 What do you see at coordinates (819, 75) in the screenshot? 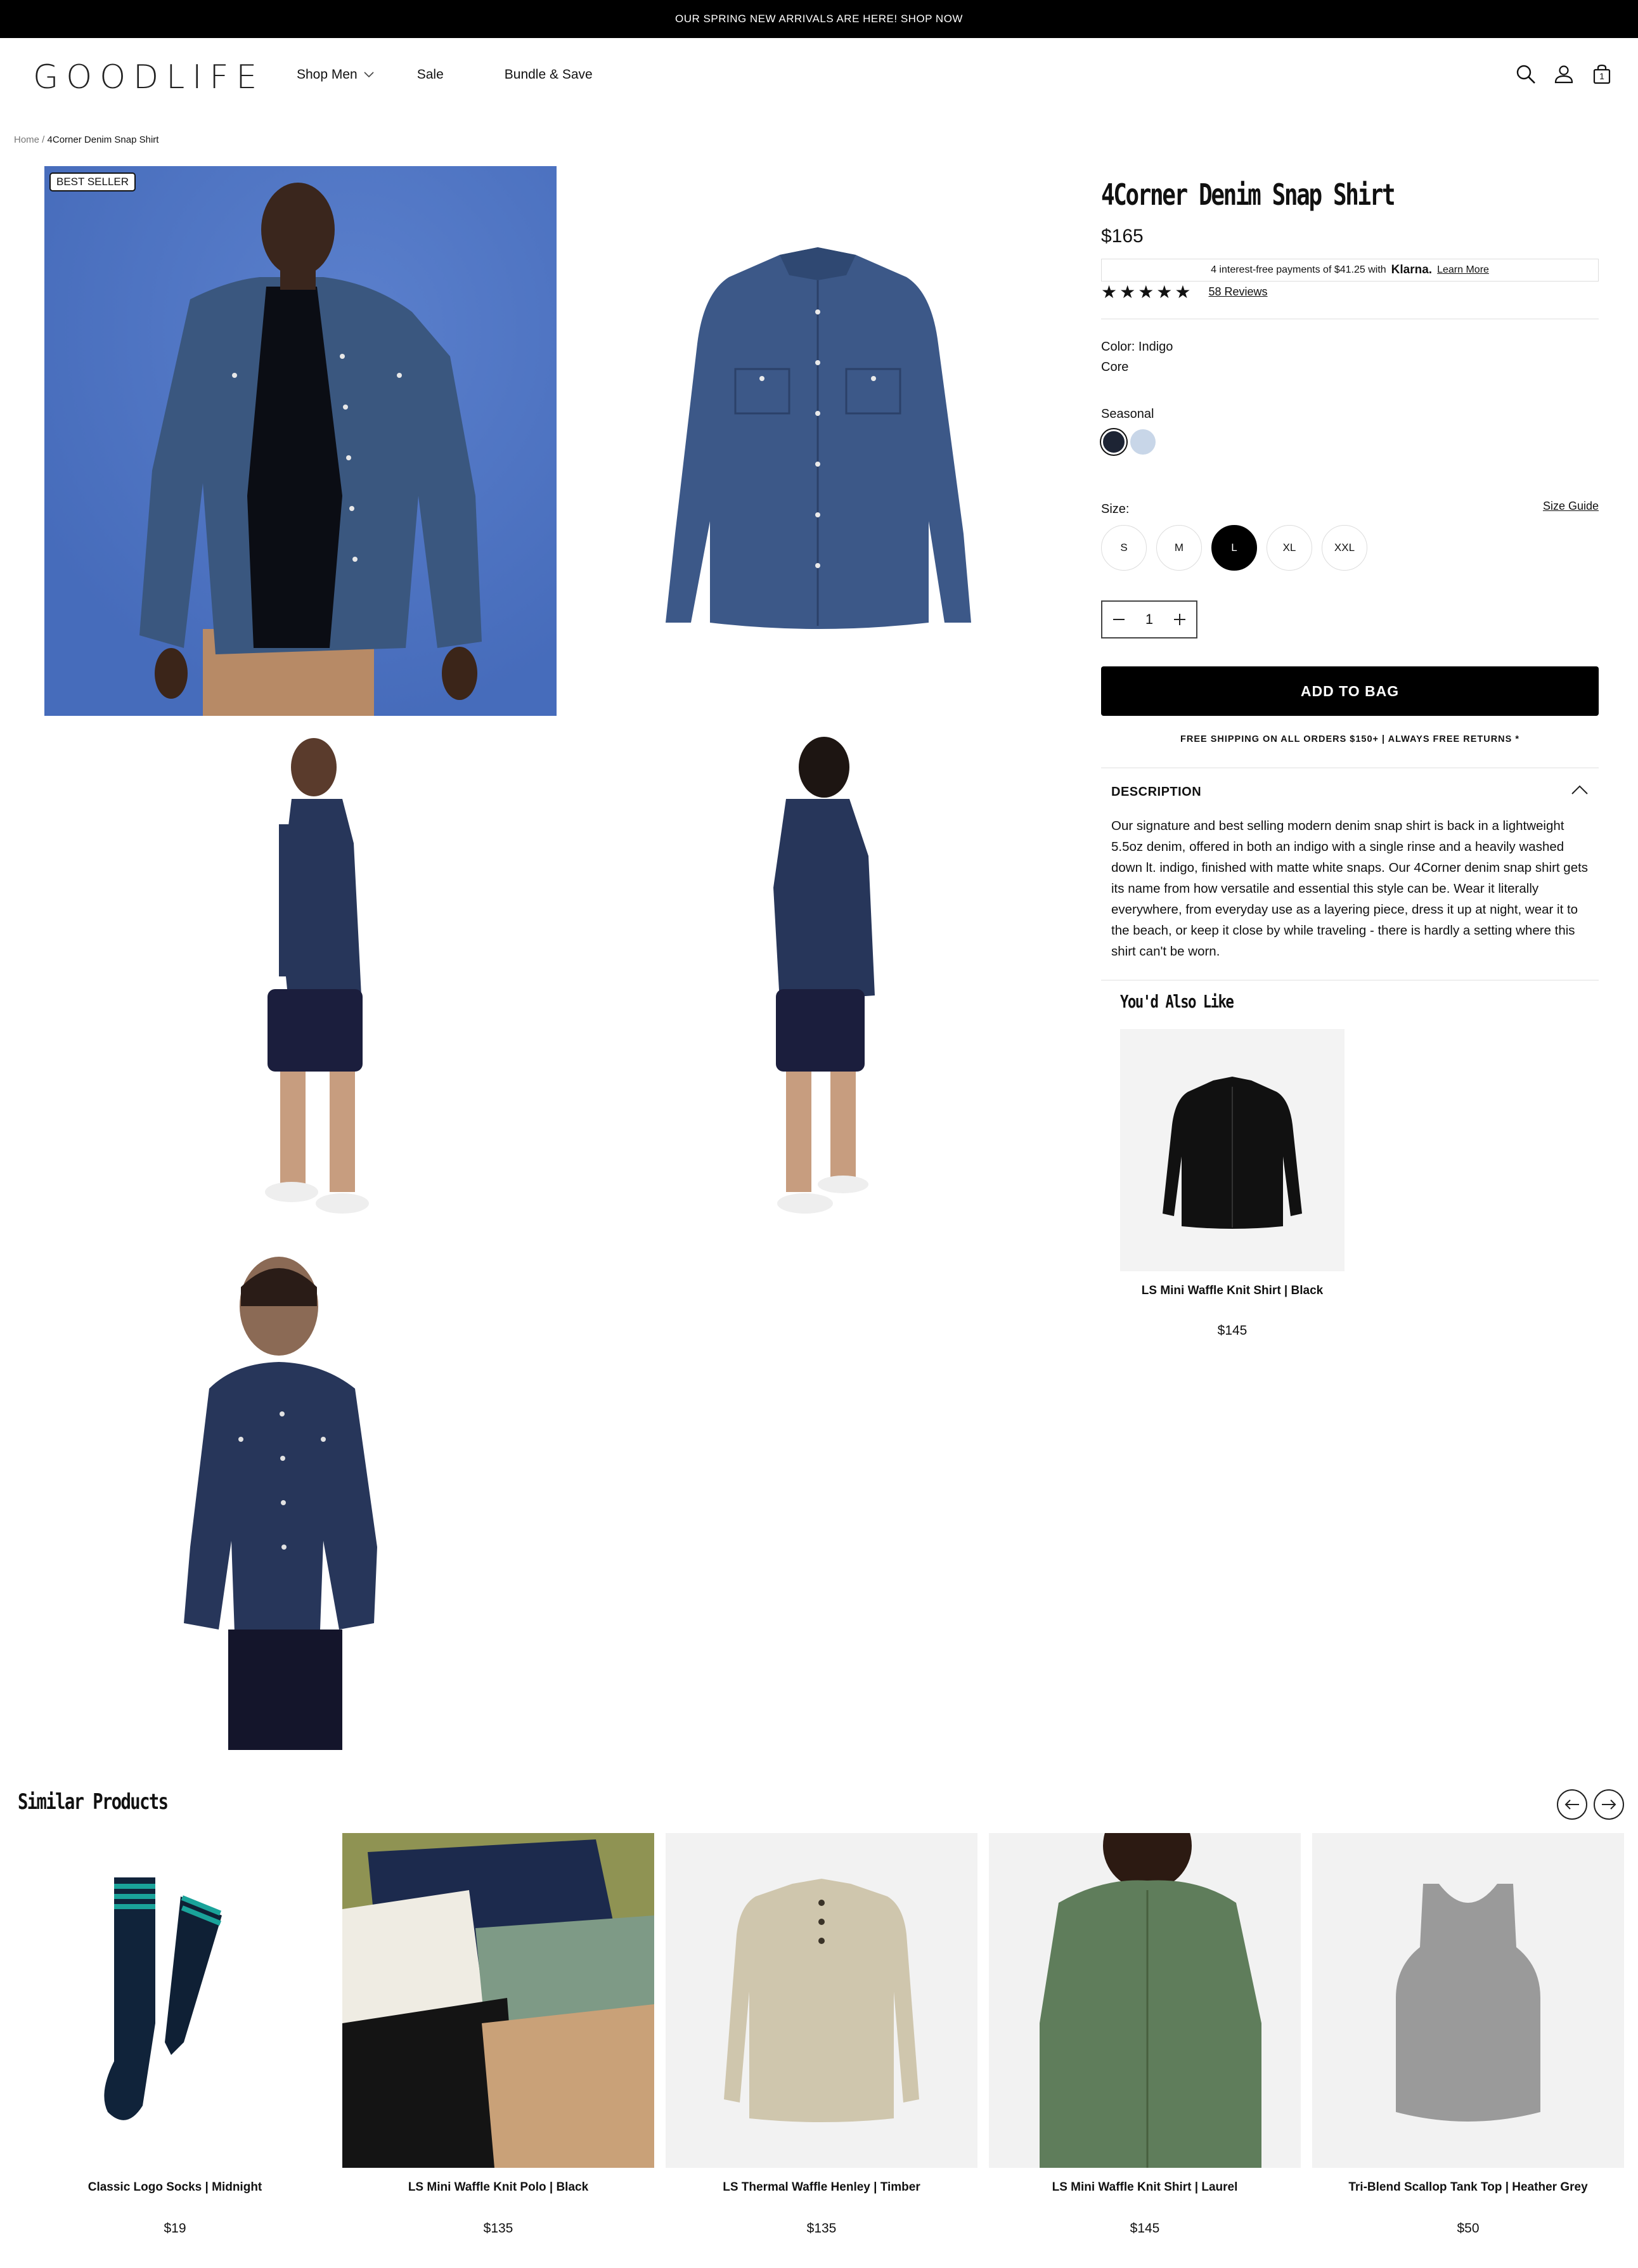
I see `site-header: GOODLIFE Shop Men Sale Bundle & Save 1` at bounding box center [819, 75].